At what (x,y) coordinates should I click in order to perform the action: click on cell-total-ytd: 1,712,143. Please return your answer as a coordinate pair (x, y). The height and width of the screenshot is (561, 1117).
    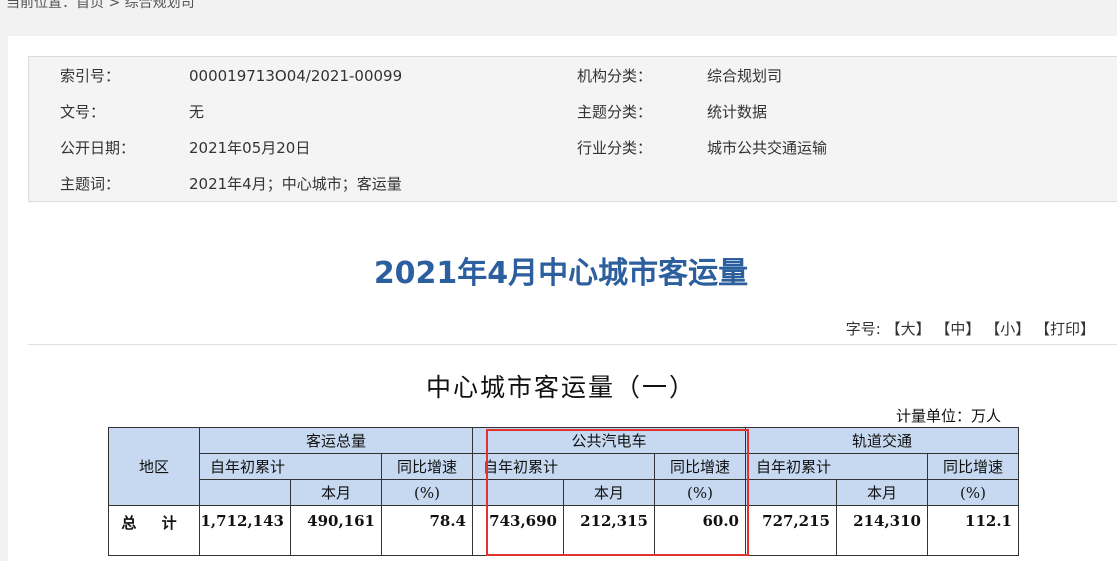
    Looking at the image, I should click on (245, 530).